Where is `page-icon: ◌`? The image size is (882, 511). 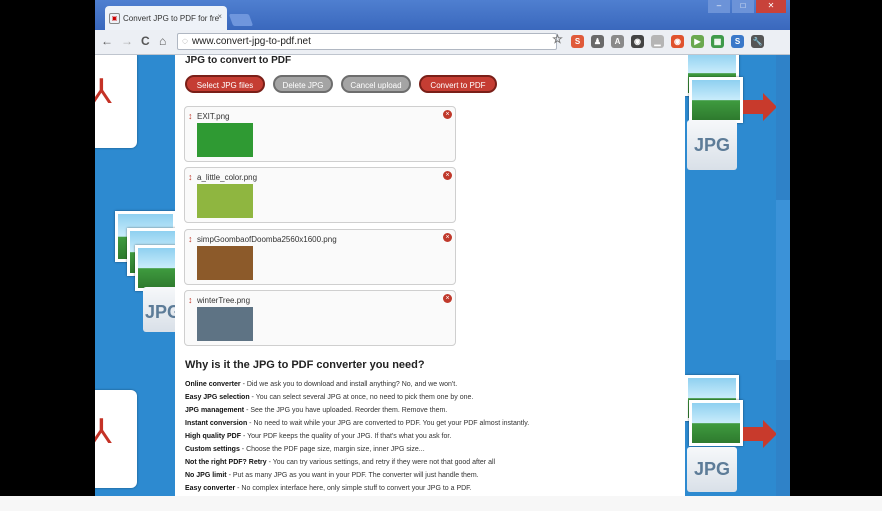
page-icon: ◌ is located at coordinates (185, 41).